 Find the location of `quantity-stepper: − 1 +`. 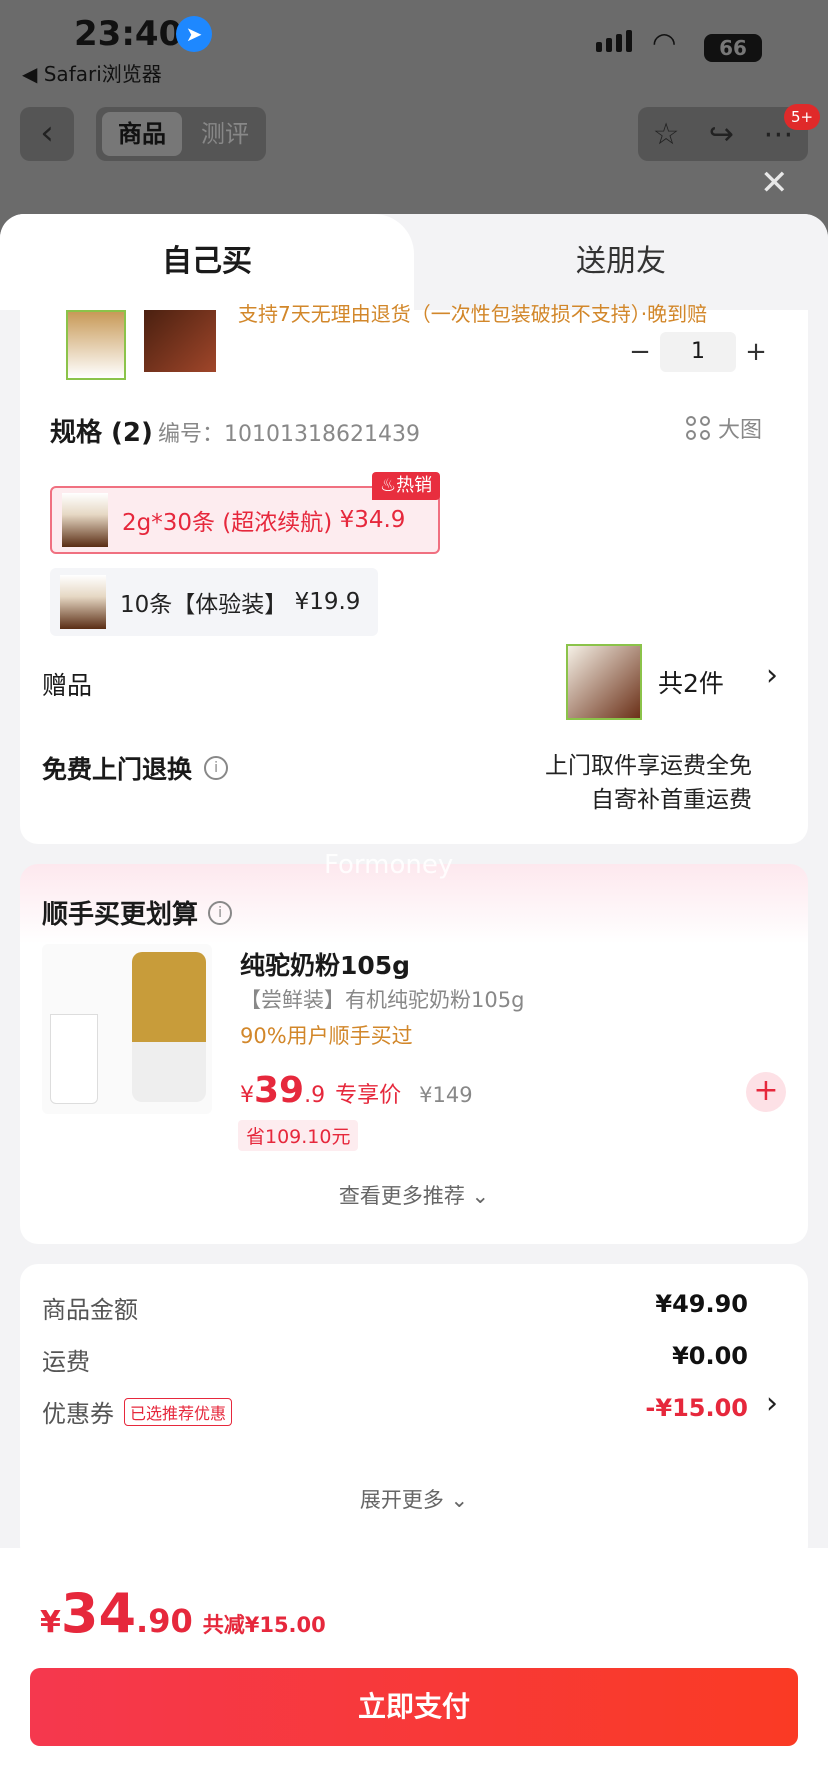

quantity-stepper: − 1 + is located at coordinates (698, 352).